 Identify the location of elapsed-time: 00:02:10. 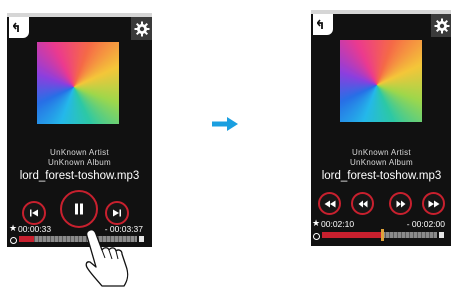
(338, 224).